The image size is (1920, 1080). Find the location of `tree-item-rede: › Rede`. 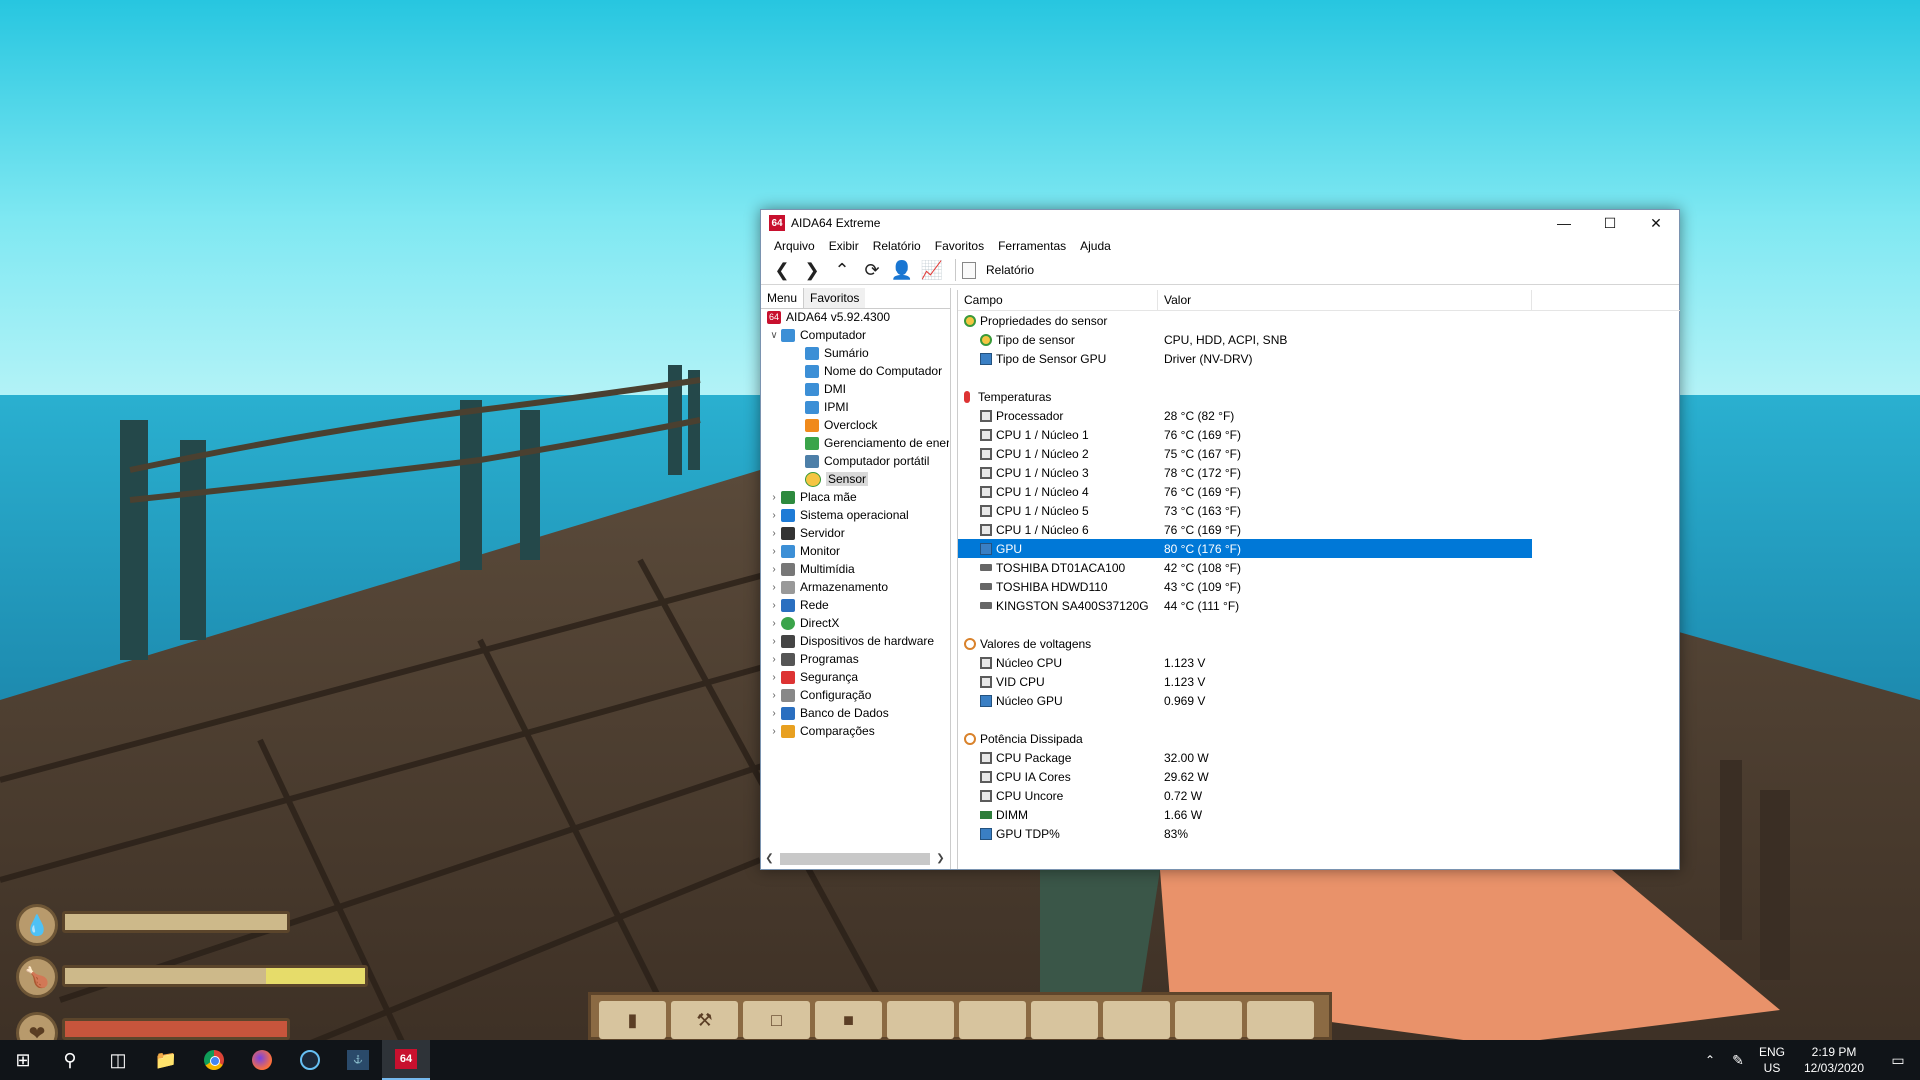

tree-item-rede: › Rede is located at coordinates (855, 605).